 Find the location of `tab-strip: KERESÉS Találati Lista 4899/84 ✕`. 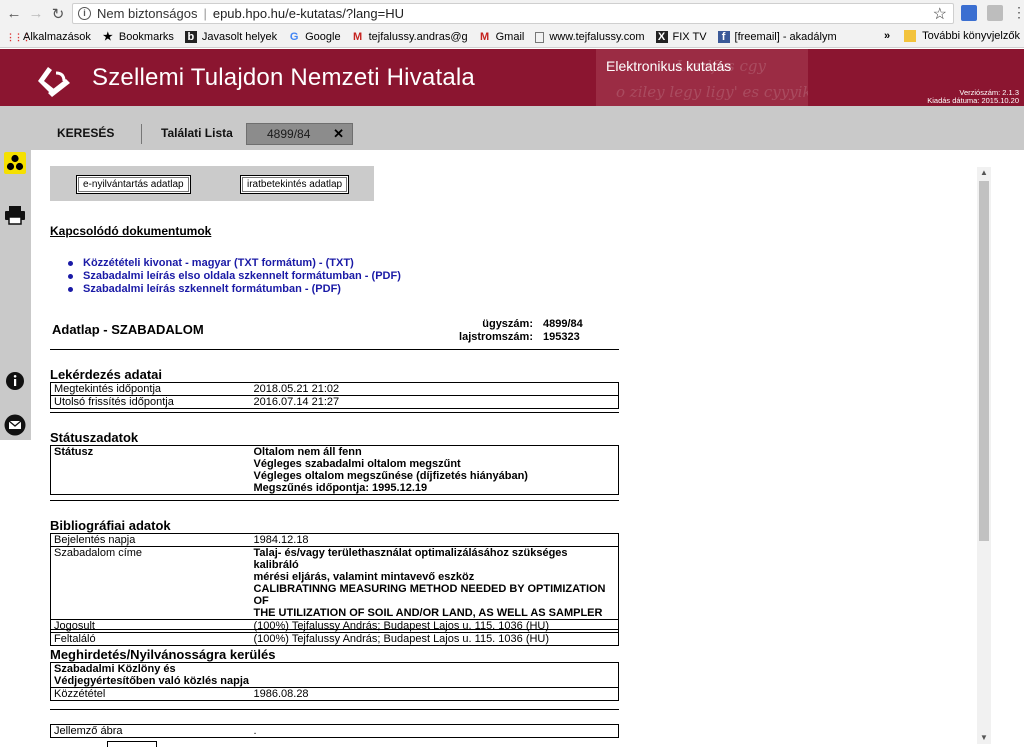

tab-strip: KERESÉS Találati Lista 4899/84 ✕ is located at coordinates (512, 128).